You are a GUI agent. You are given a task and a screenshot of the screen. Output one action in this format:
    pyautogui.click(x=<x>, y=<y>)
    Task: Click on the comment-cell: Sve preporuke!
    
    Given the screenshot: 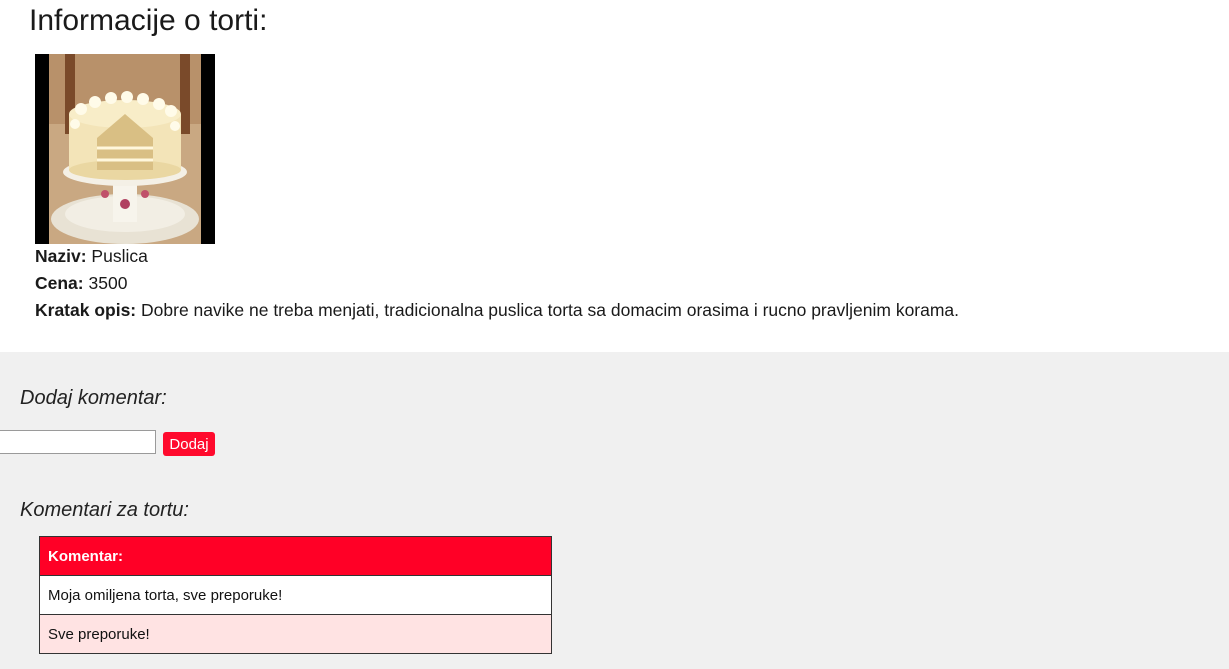 What is the action you would take?
    pyautogui.click(x=295, y=634)
    